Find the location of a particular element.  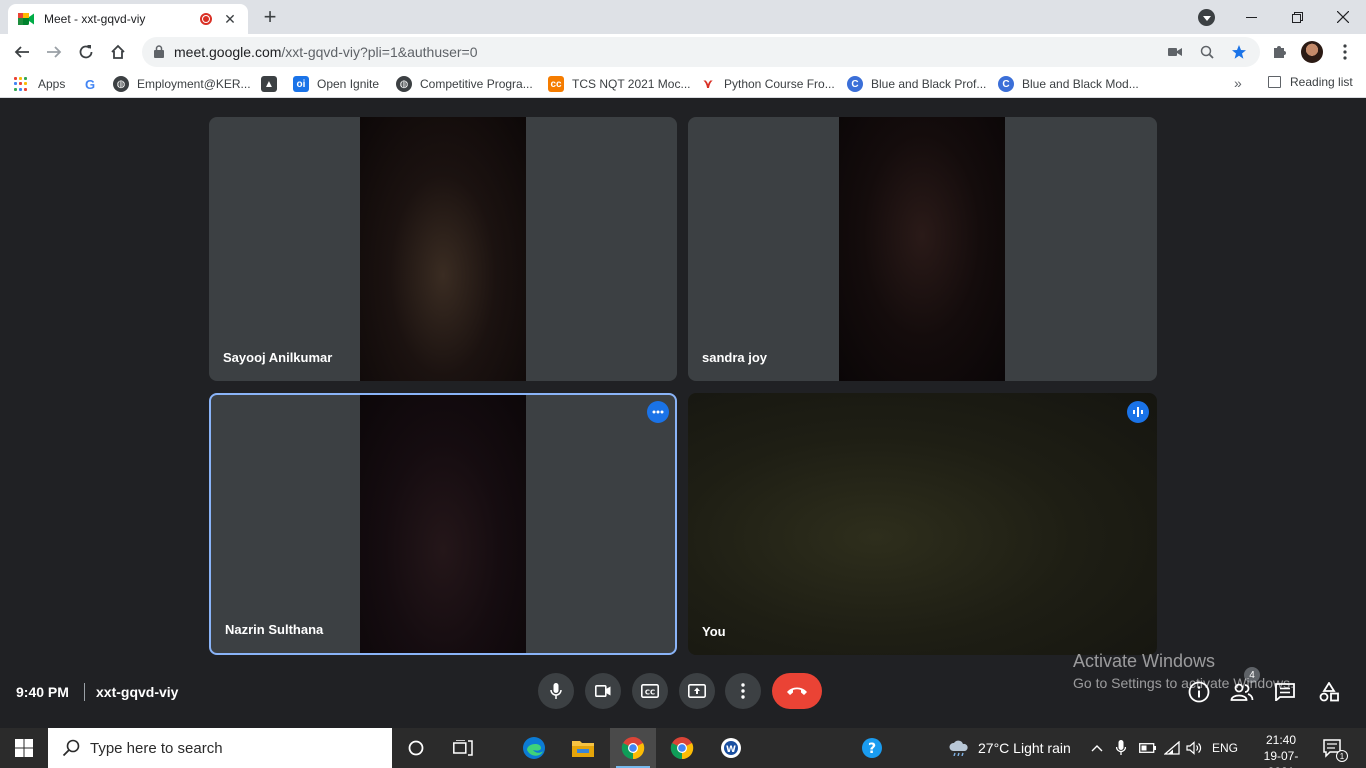

new-tab-button: + is located at coordinates (270, 18).